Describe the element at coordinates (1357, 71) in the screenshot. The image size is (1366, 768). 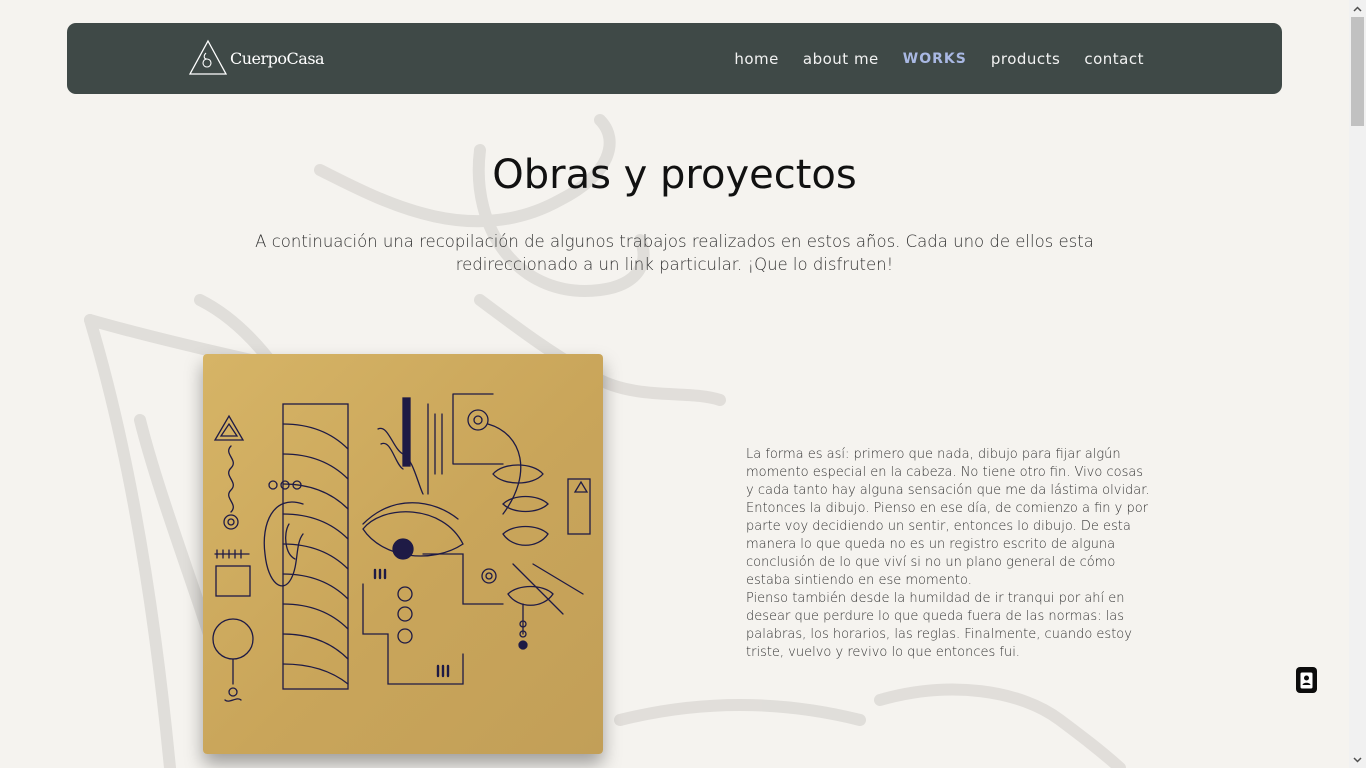
I see `scrollbar-thumb` at that location.